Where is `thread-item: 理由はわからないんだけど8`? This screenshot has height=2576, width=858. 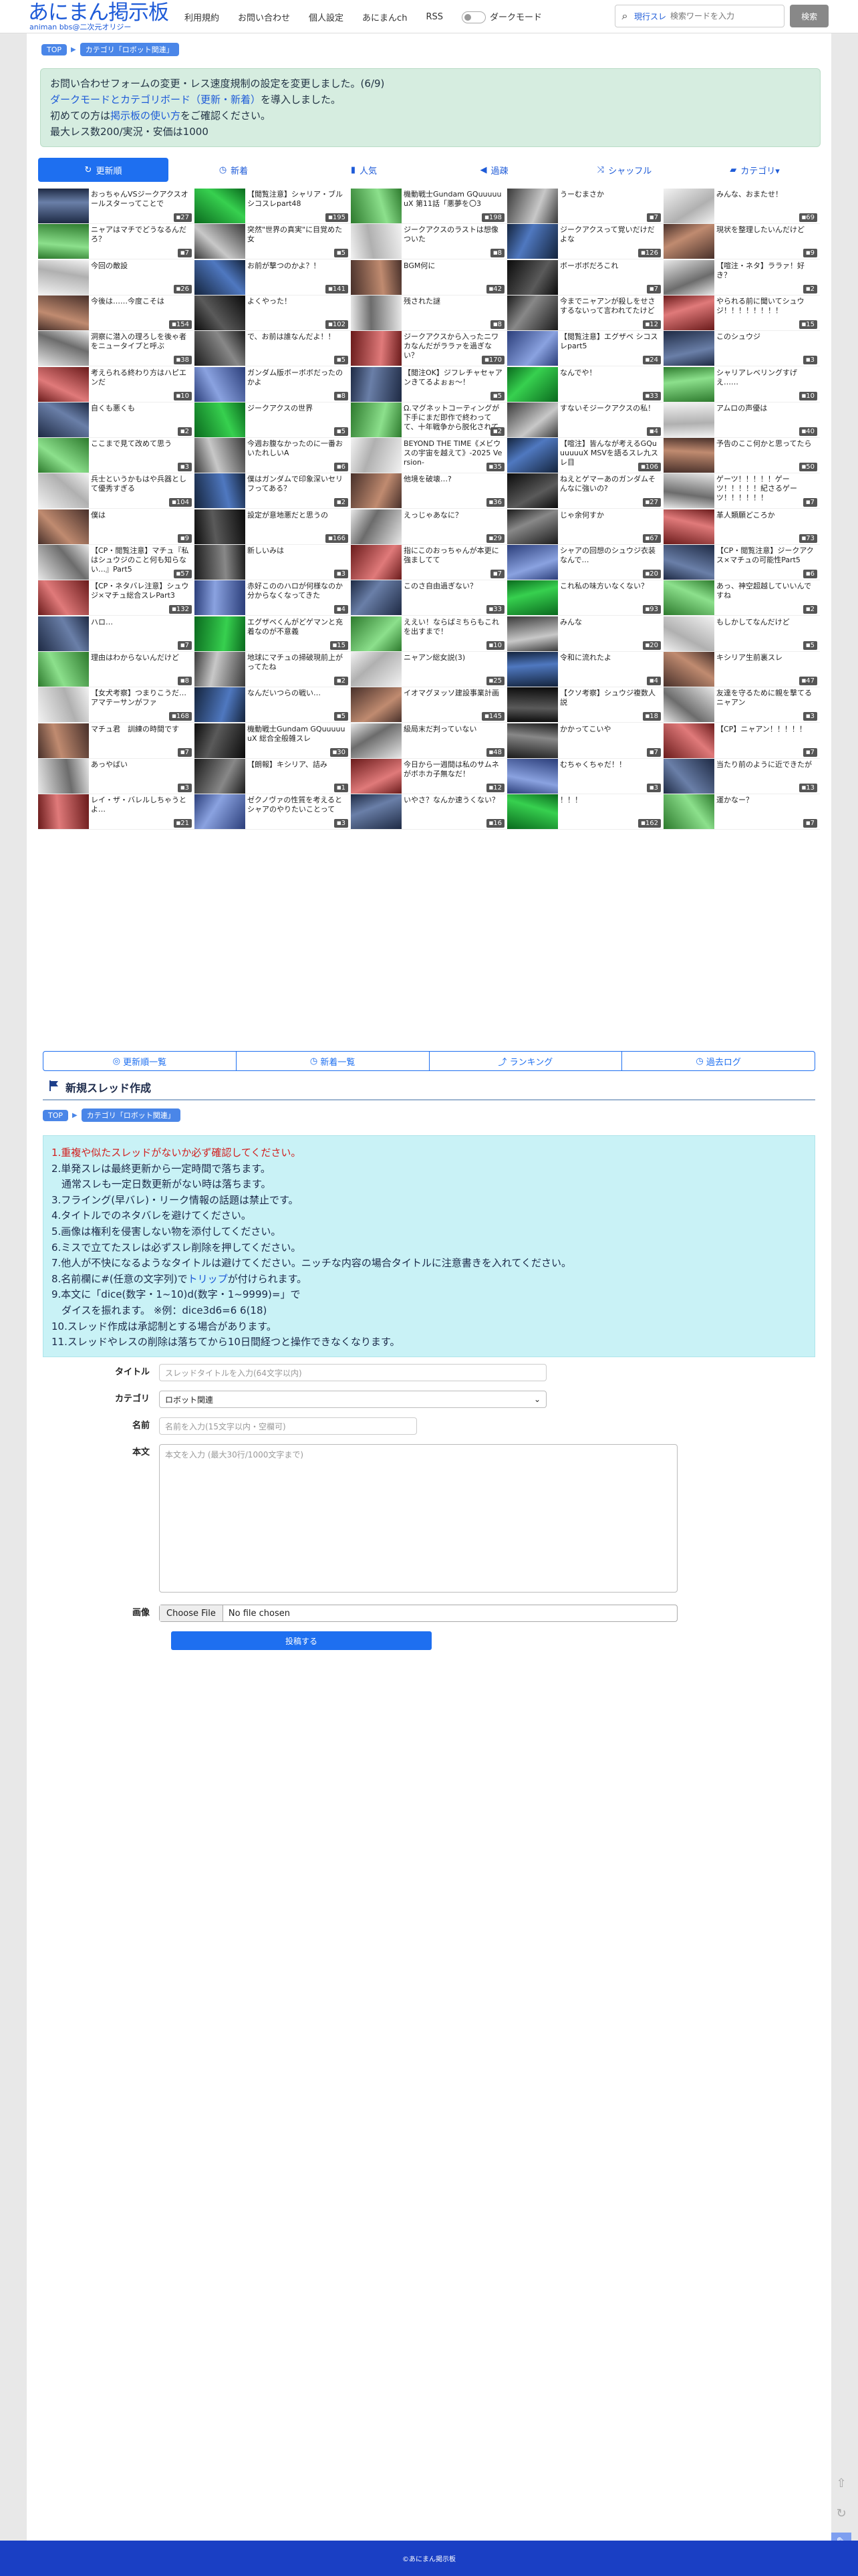
thread-item: 理由はわからないんだけど8 is located at coordinates (116, 669).